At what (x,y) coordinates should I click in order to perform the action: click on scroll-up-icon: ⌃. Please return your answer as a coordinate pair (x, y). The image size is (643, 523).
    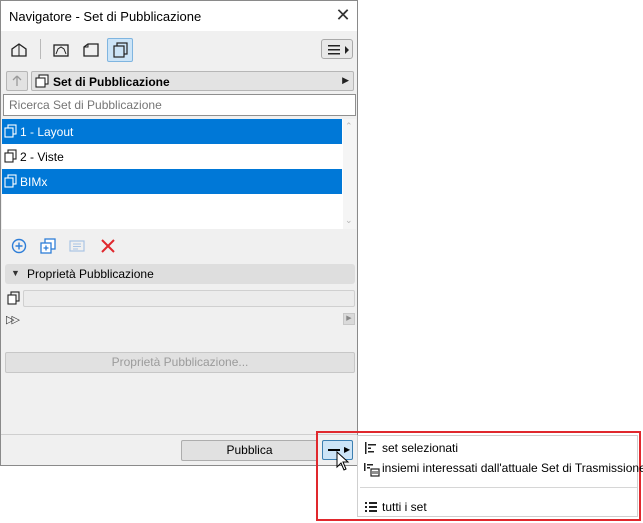
    Looking at the image, I should click on (349, 126).